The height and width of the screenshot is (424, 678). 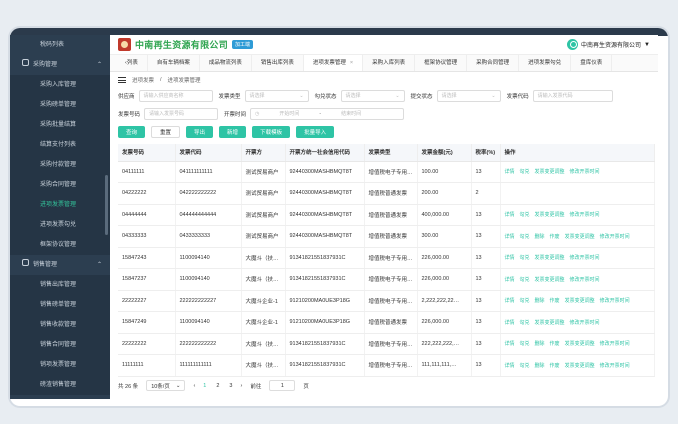 I want to click on menu-toggle-icon, so click(x=122, y=80).